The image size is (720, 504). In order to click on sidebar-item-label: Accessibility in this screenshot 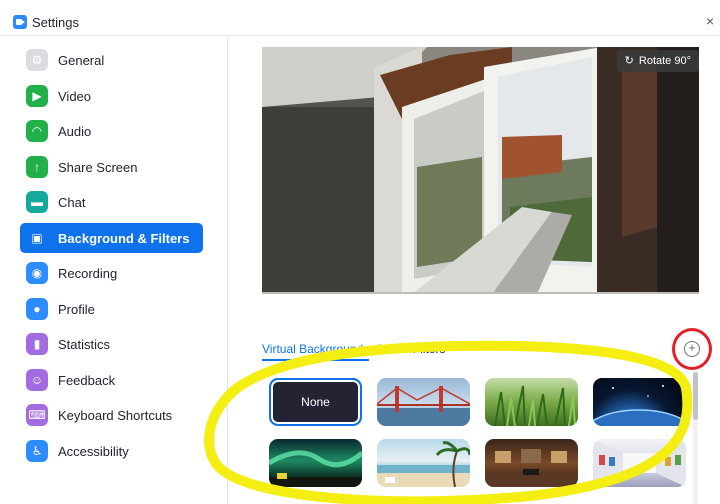, I will do `click(93, 451)`.